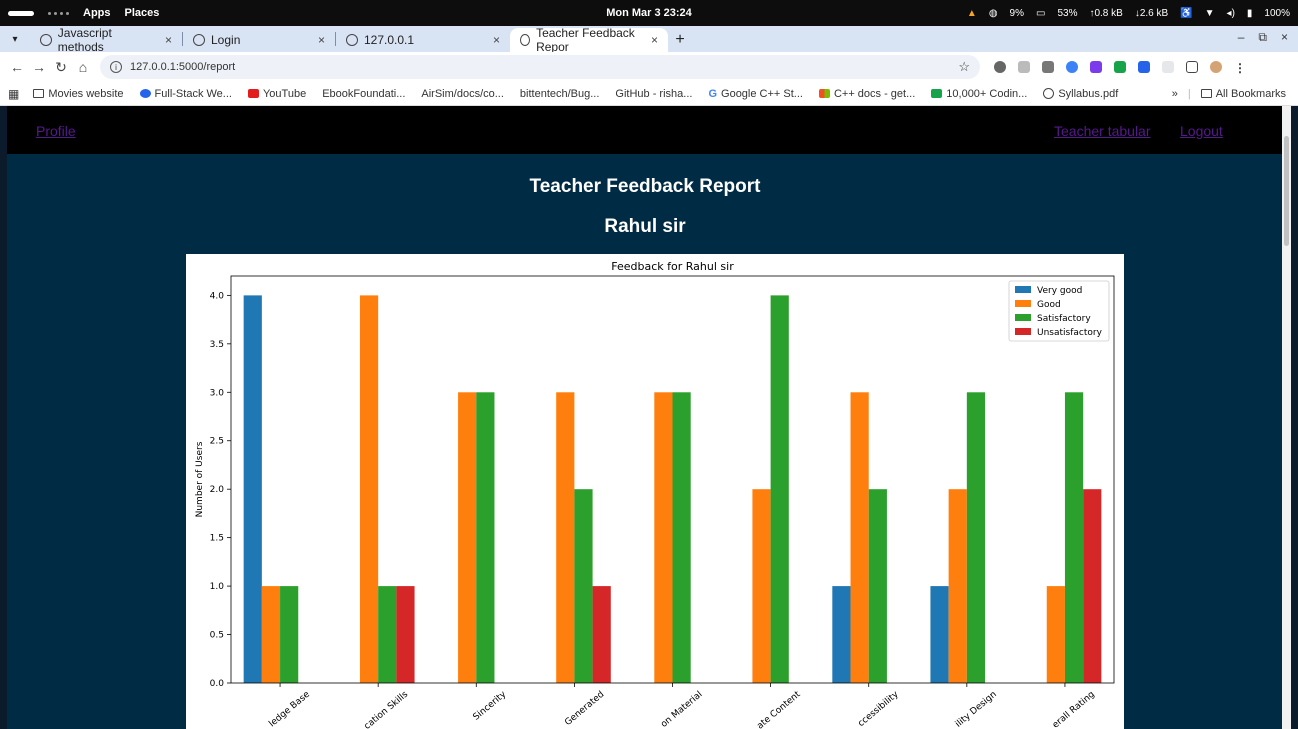 The image size is (1298, 729). Describe the element at coordinates (1231, 13) in the screenshot. I see `volume-icon: ◂)` at that location.